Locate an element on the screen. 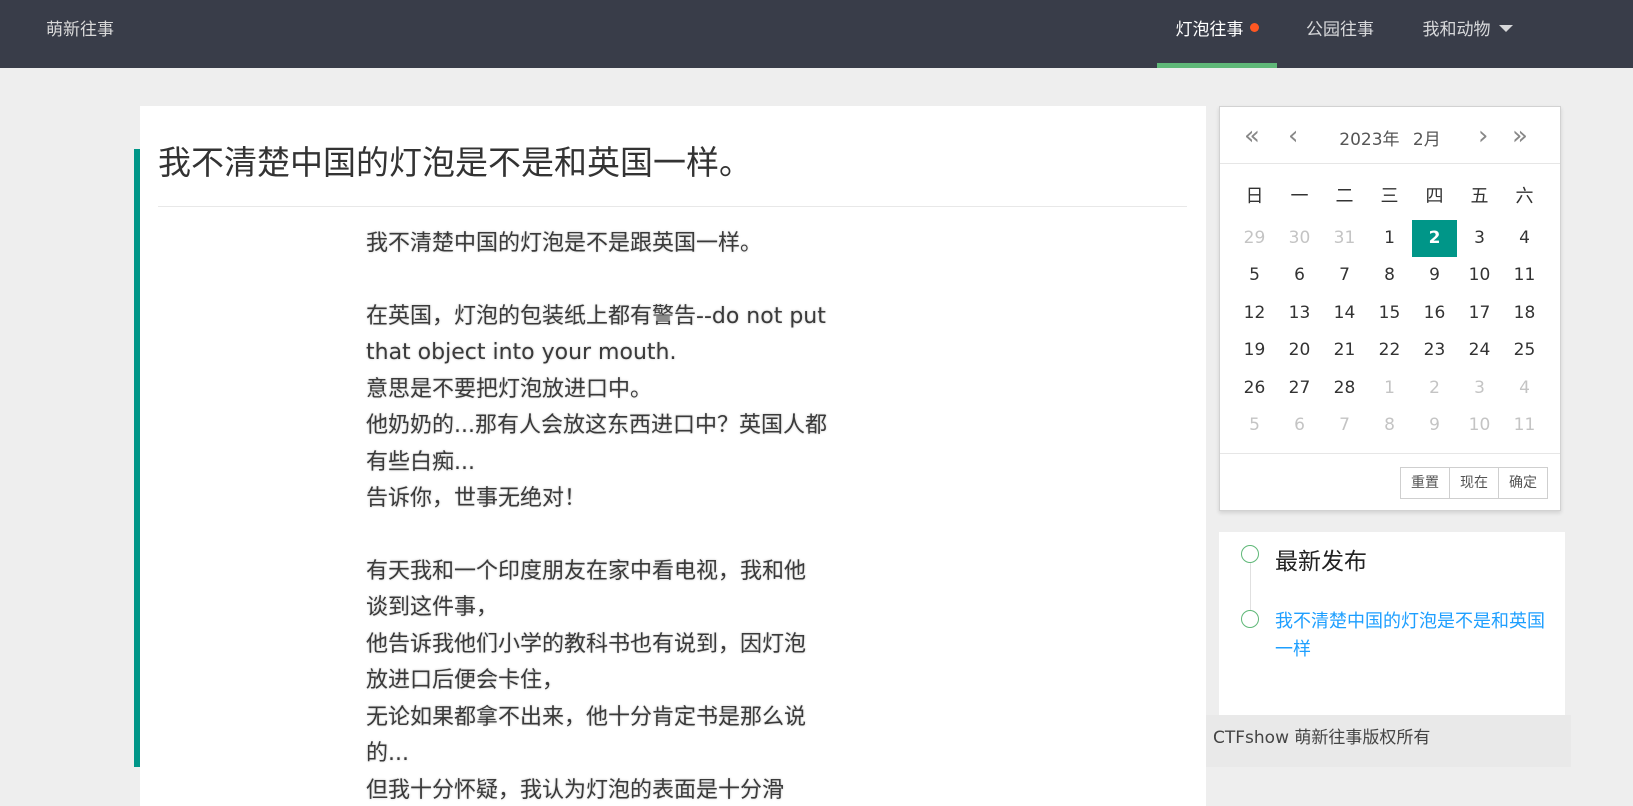  calendar-week-row: 26 27 28 1 2 3 4 is located at coordinates (1390, 389).